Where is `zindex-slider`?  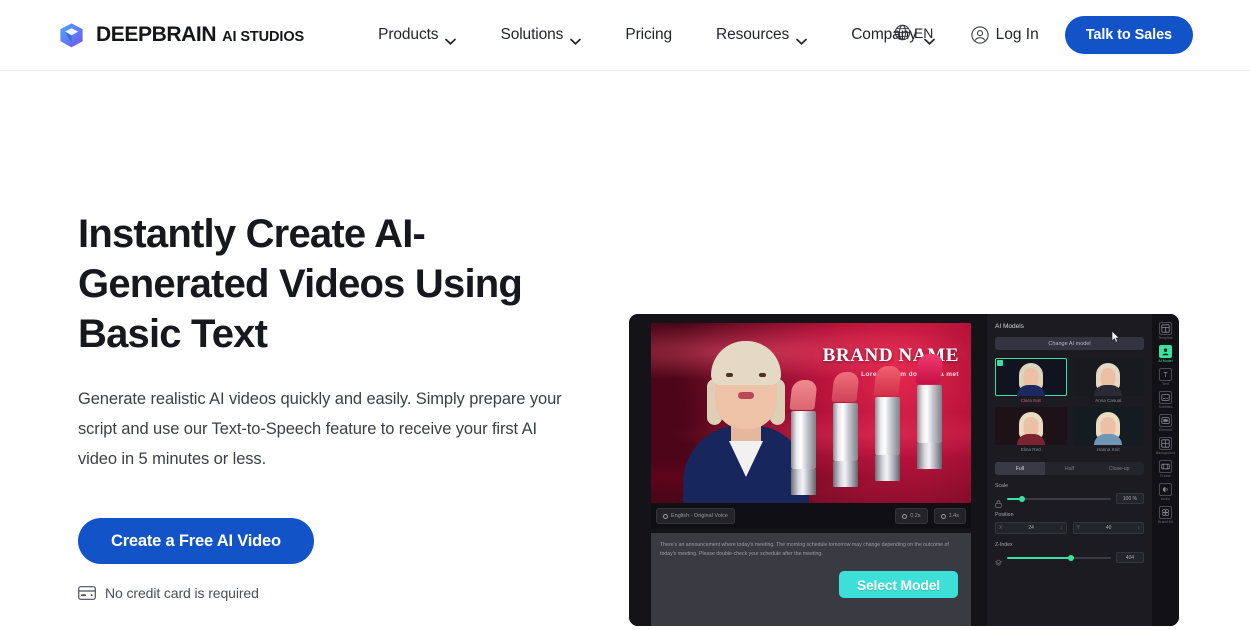 zindex-slider is located at coordinates (1059, 557).